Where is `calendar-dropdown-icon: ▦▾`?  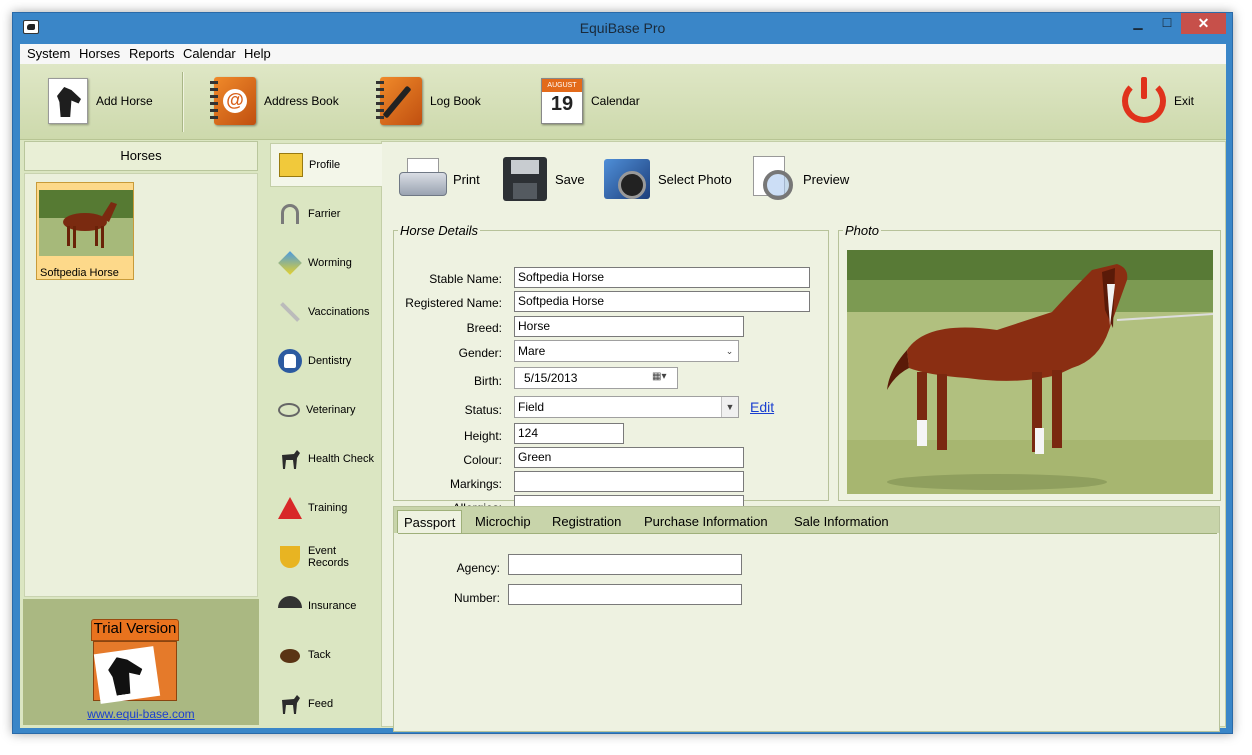
calendar-dropdown-icon: ▦▾ is located at coordinates (663, 378).